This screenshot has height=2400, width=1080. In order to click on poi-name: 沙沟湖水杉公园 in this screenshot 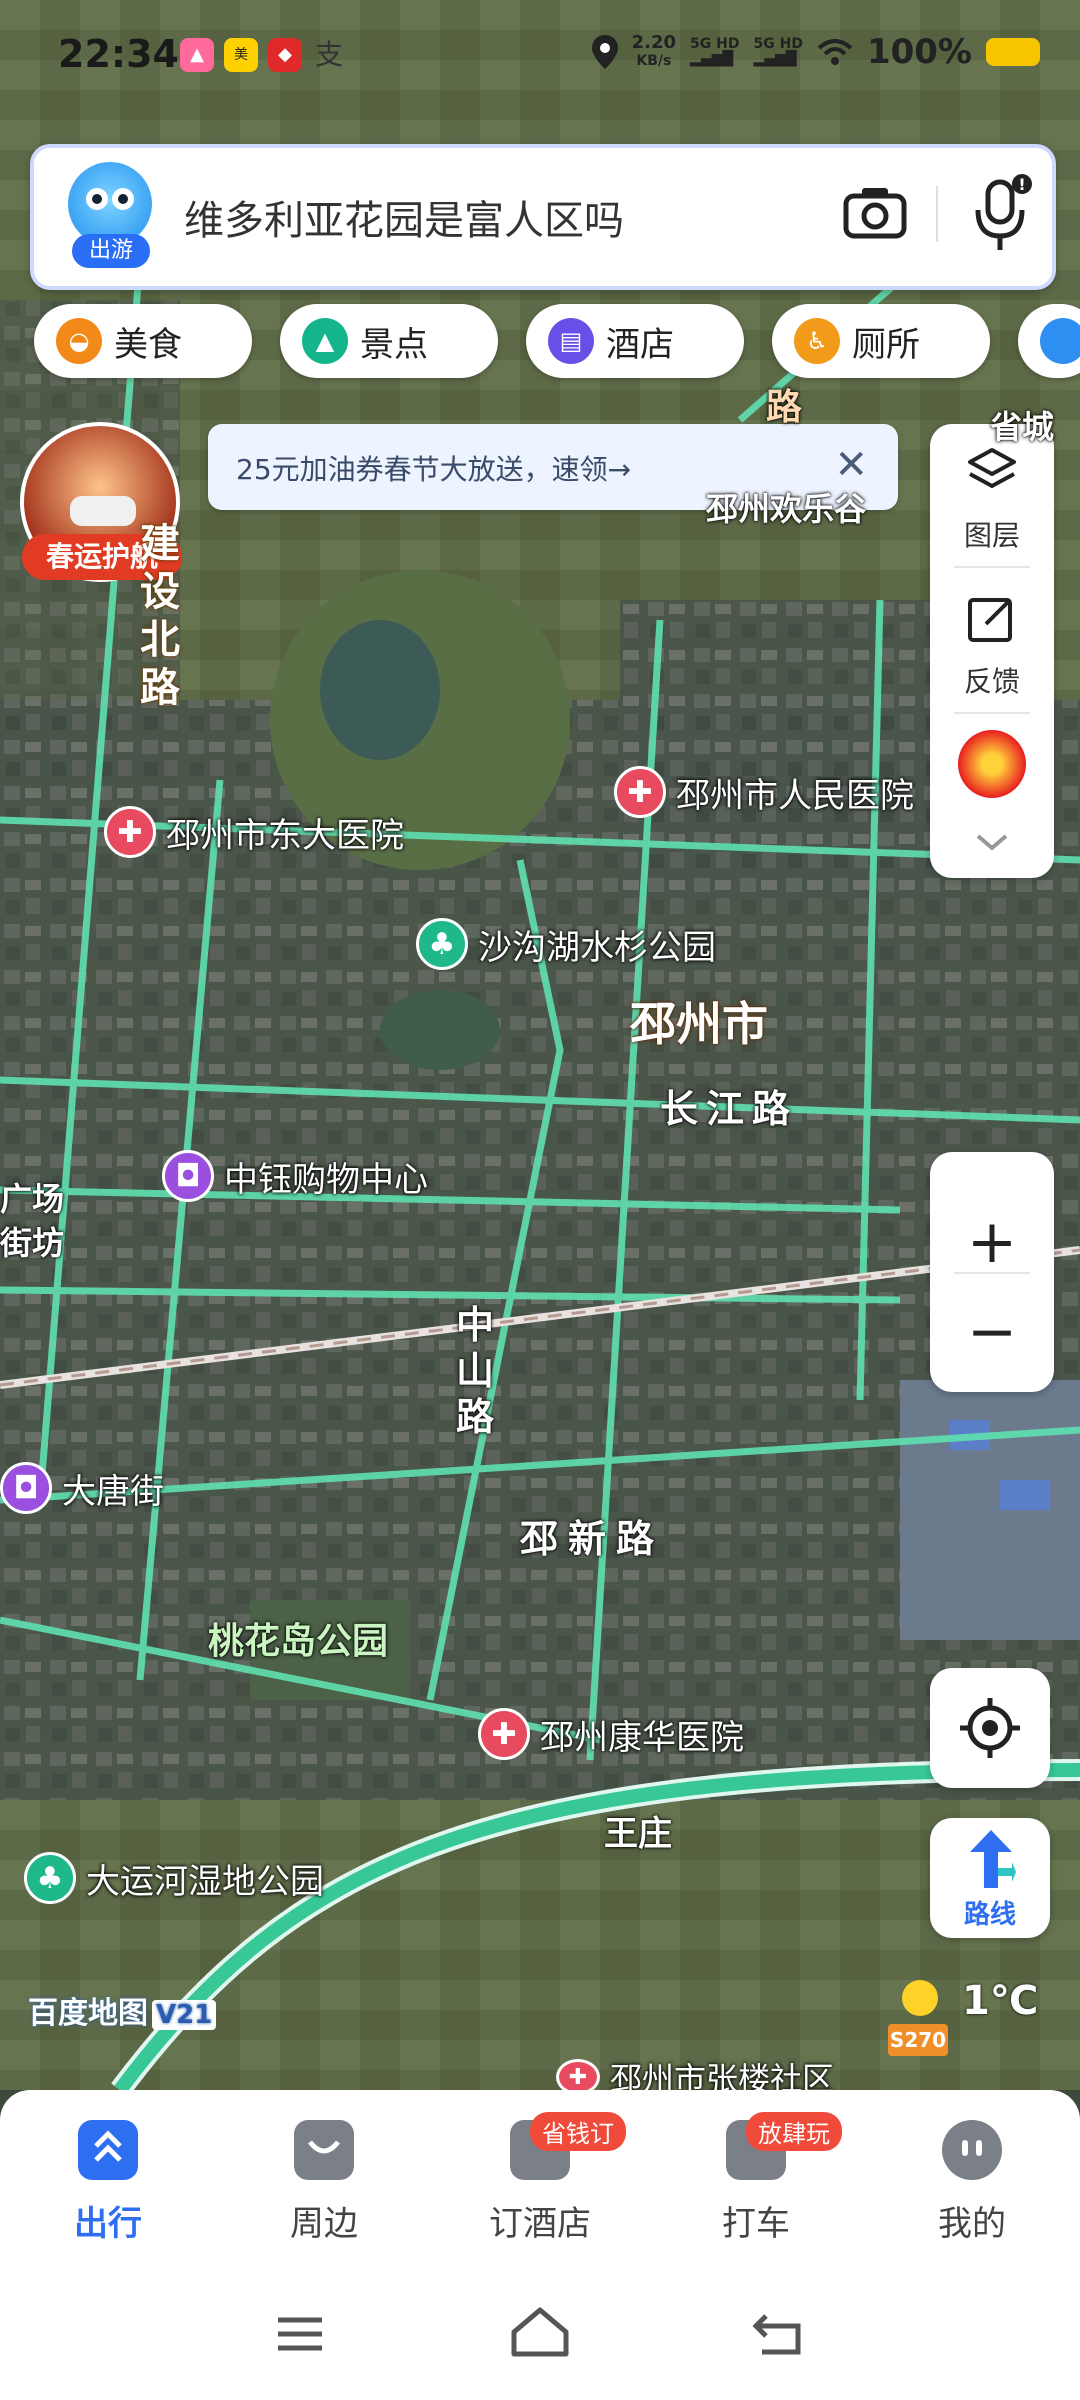, I will do `click(597, 947)`.